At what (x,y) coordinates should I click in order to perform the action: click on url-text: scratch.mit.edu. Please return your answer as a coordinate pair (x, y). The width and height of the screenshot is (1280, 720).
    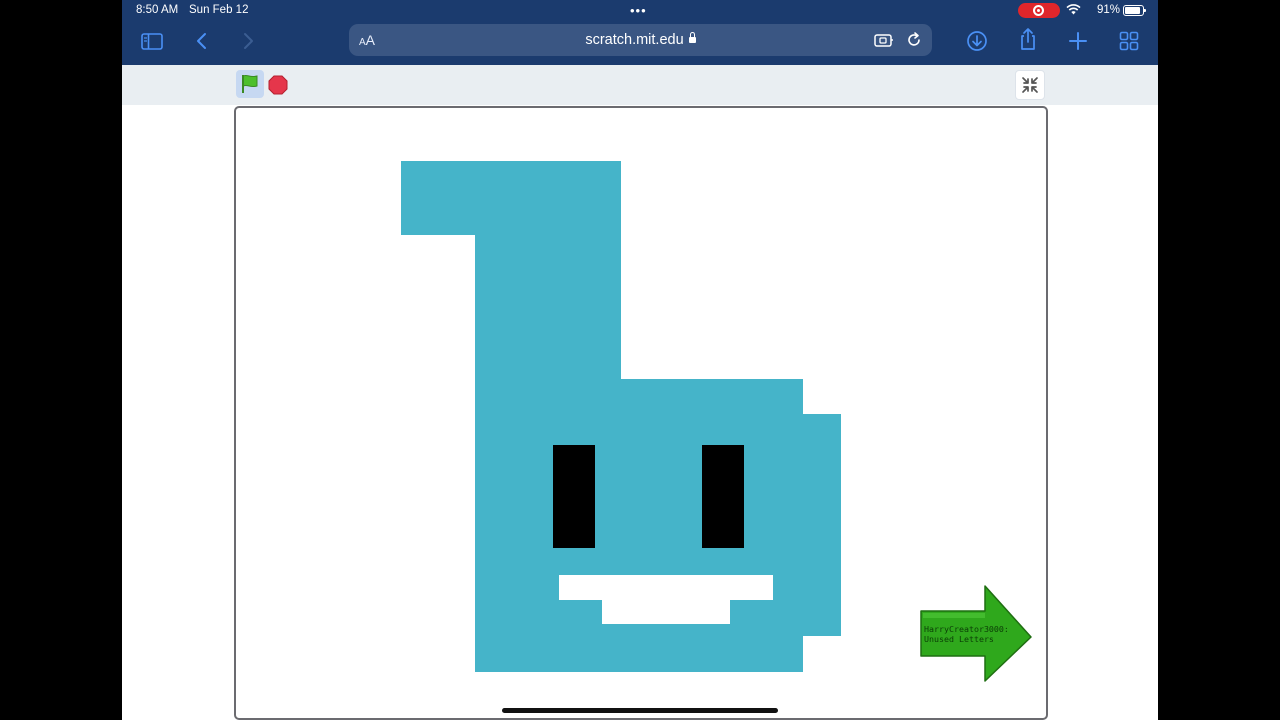
    Looking at the image, I should click on (634, 40).